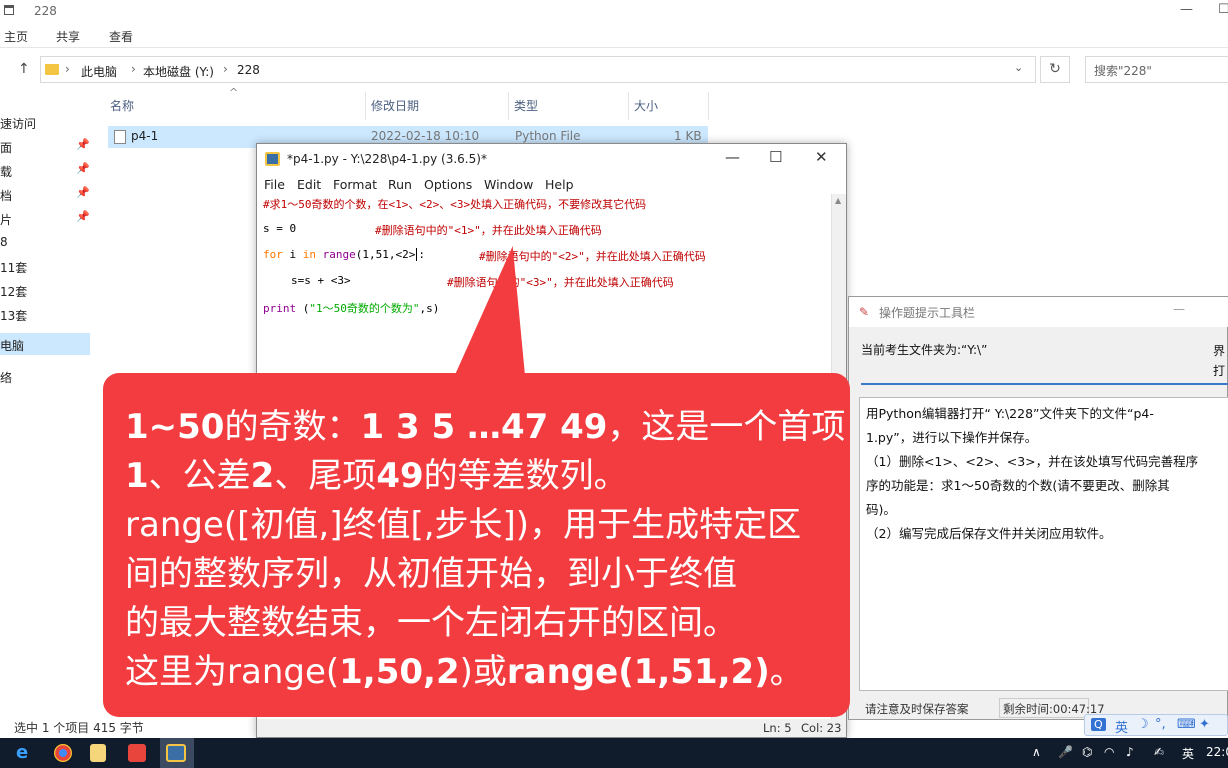 This screenshot has width=1228, height=768. I want to click on python-idle-icon, so click(176, 753).